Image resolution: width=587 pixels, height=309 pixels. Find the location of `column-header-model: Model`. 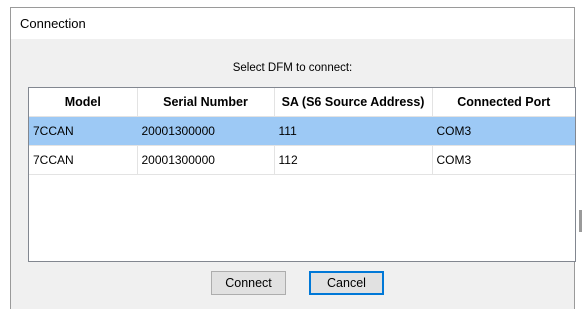

column-header-model: Model is located at coordinates (83, 102).